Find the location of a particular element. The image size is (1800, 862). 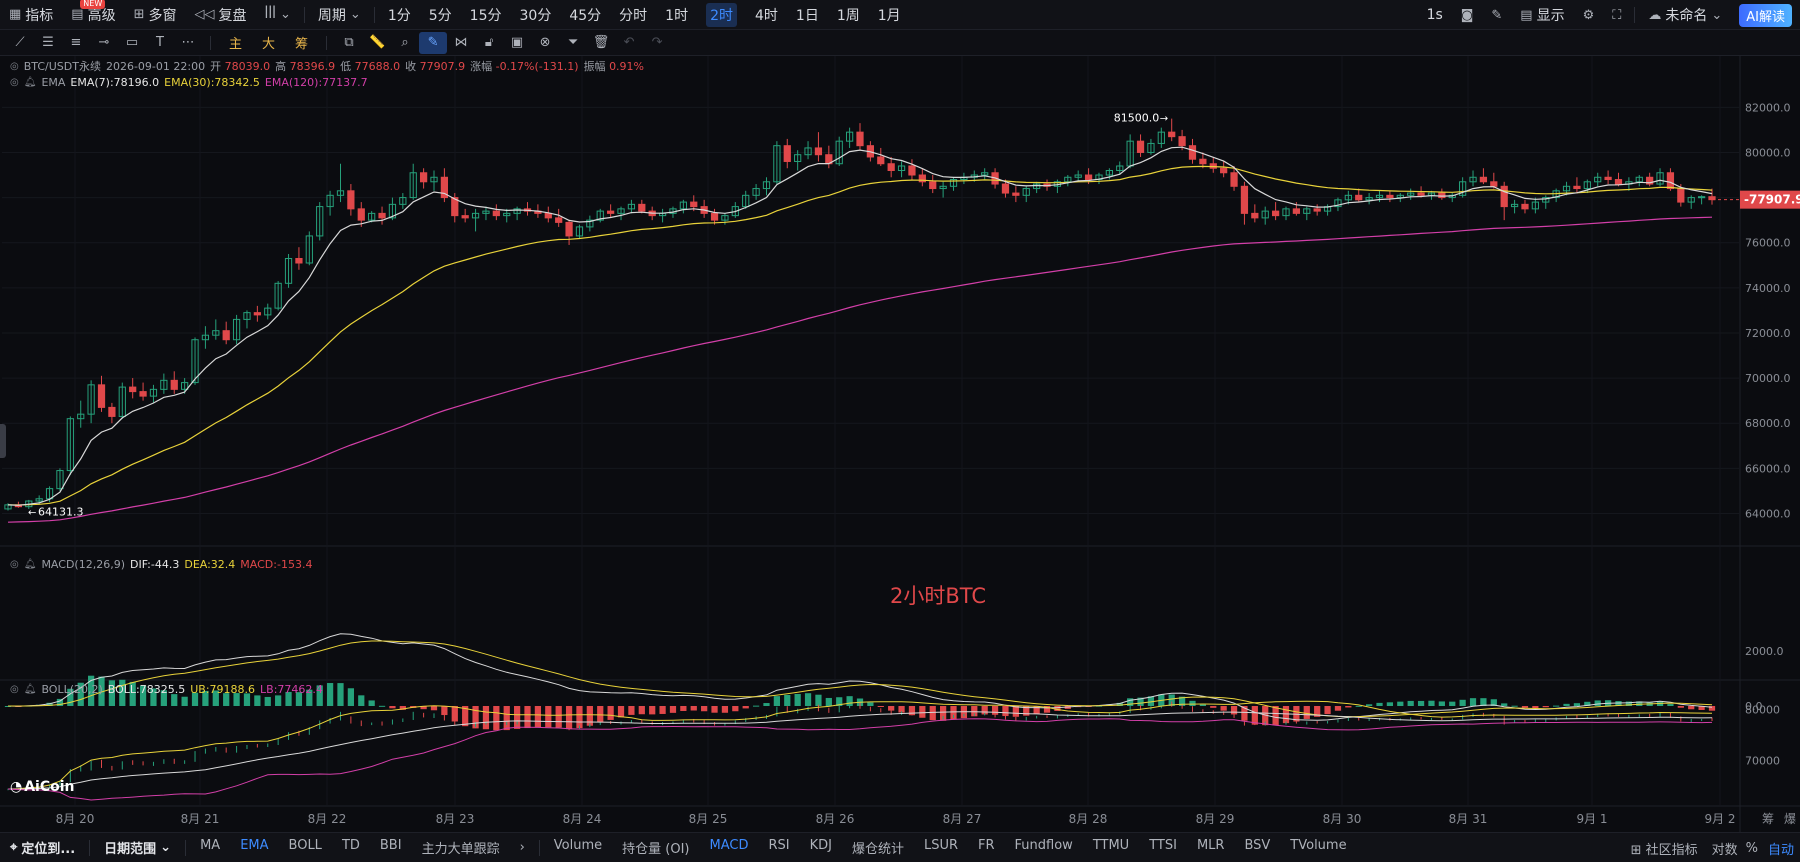

sub-indicator-5: 爆仓统计 is located at coordinates (878, 847).